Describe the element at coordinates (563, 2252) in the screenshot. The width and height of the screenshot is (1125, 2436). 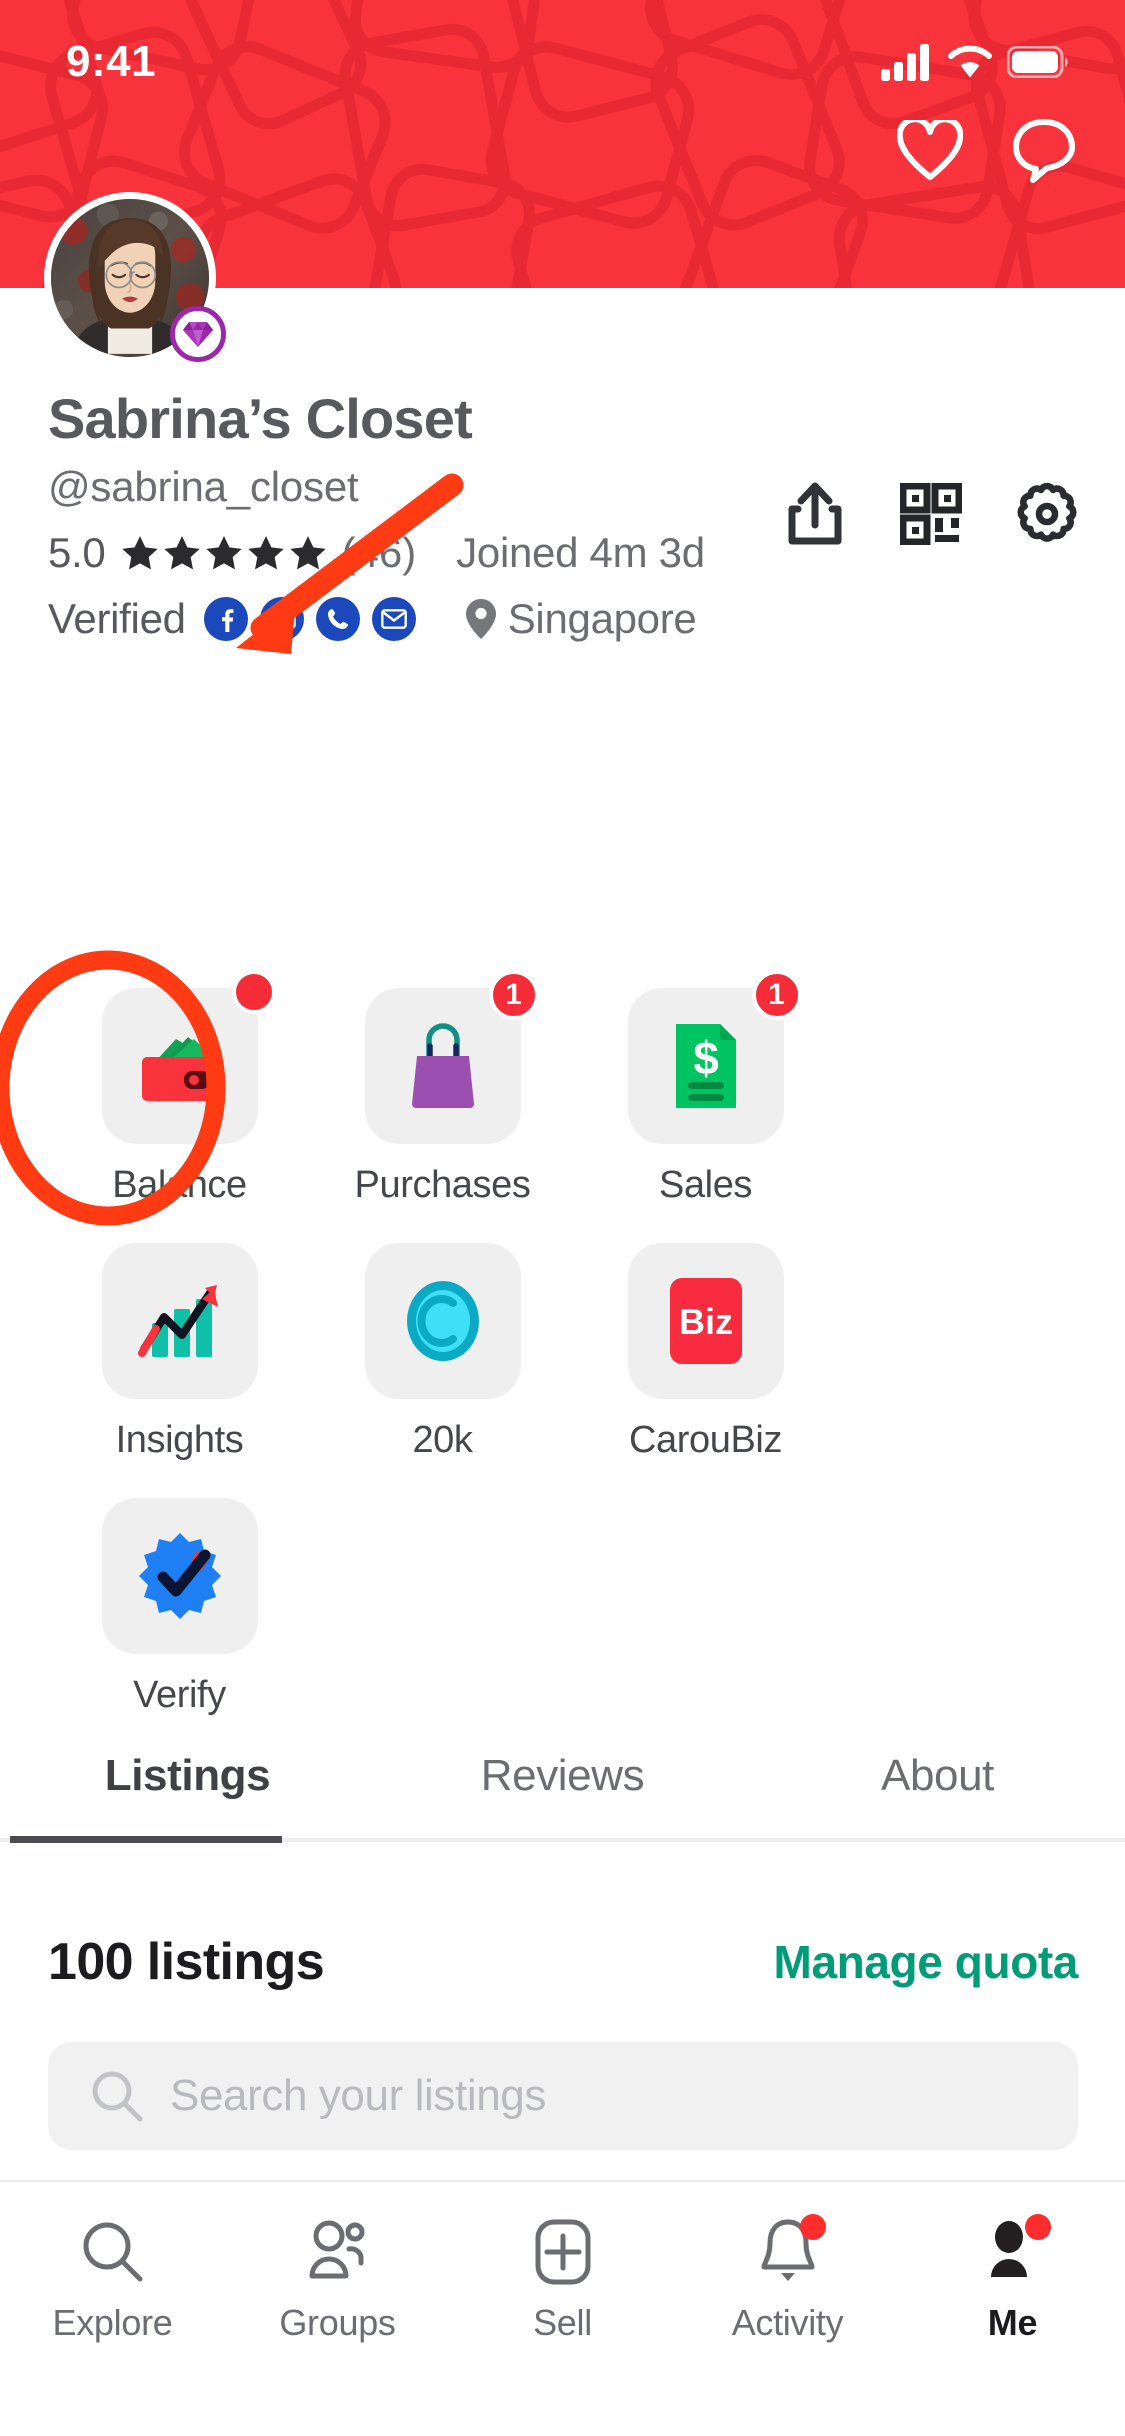
I see `plus-square-icon` at that location.